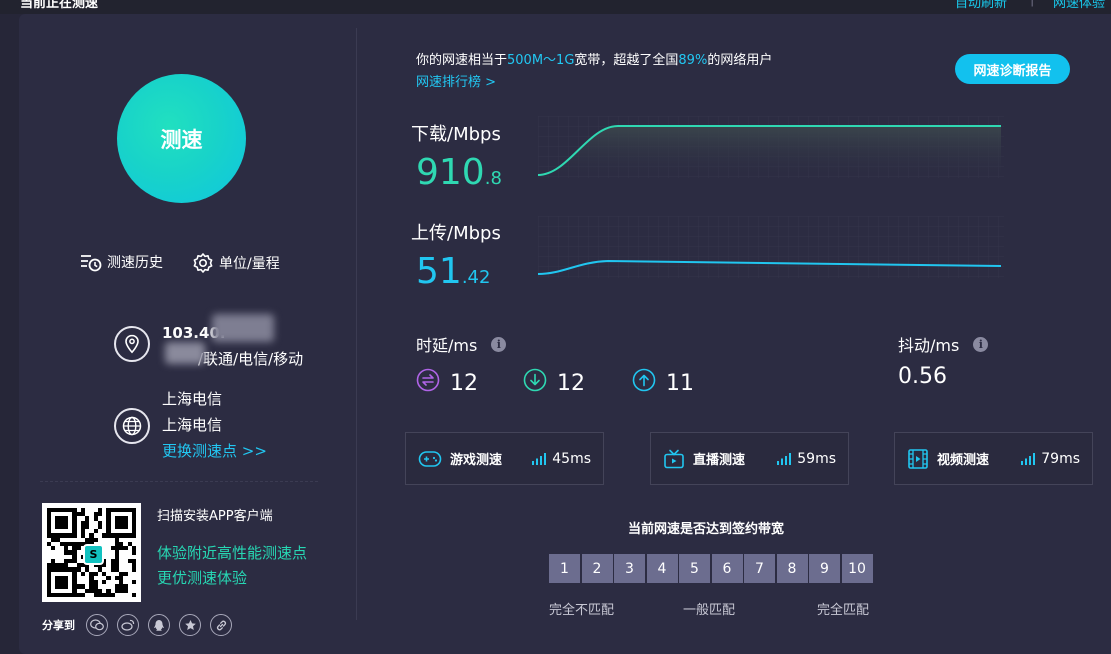 Image resolution: width=1111 pixels, height=654 pixels. Describe the element at coordinates (428, 383) in the screenshot. I see `swap-arrows-icon` at that location.